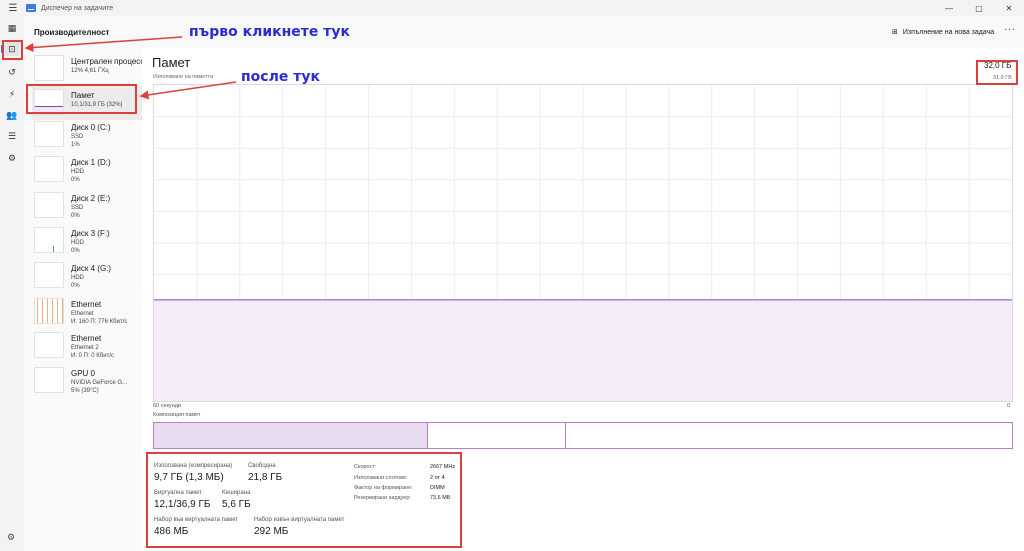  What do you see at coordinates (280, 77) in the screenshot?
I see `annotation-then: после тук` at bounding box center [280, 77].